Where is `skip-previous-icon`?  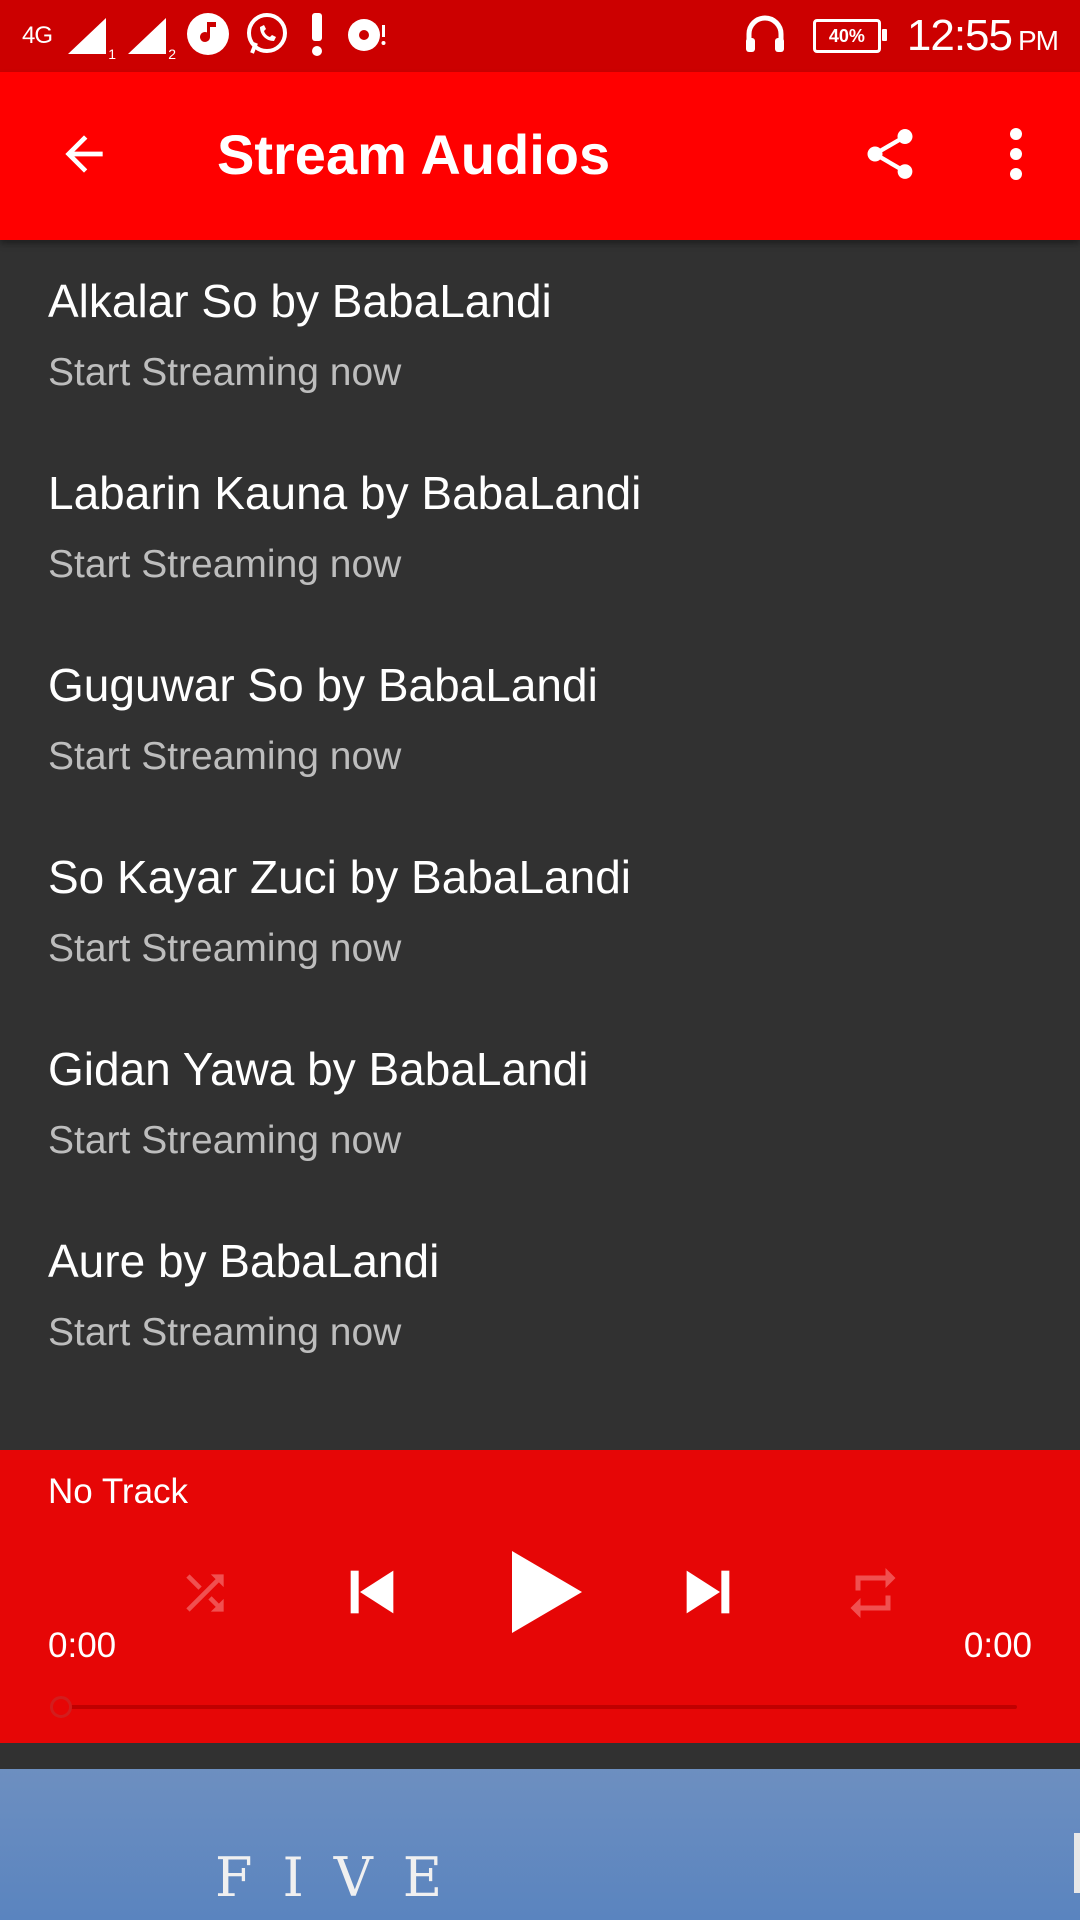 skip-previous-icon is located at coordinates (372, 1594).